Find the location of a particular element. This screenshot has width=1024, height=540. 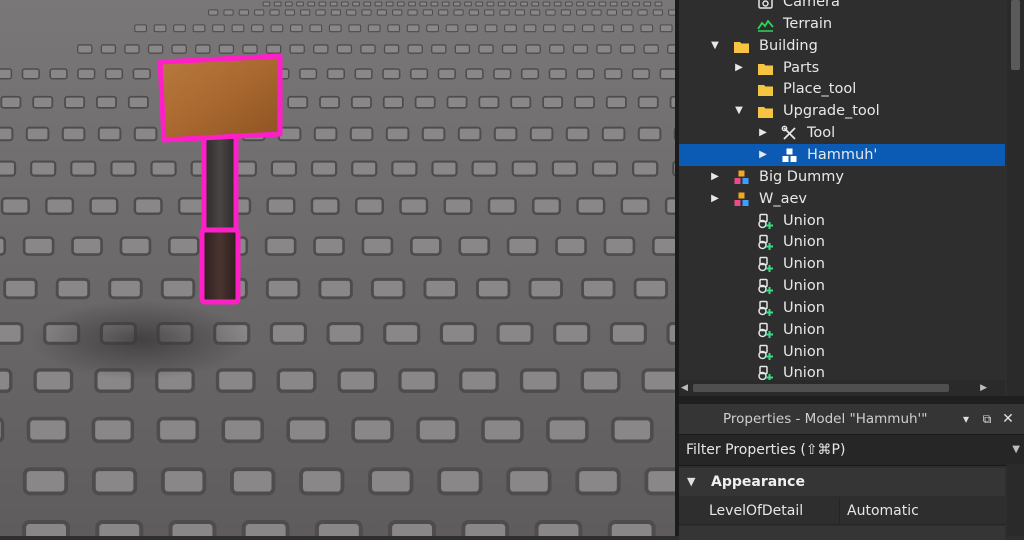

explorer-item: ▶Hammuh' is located at coordinates (842, 155).